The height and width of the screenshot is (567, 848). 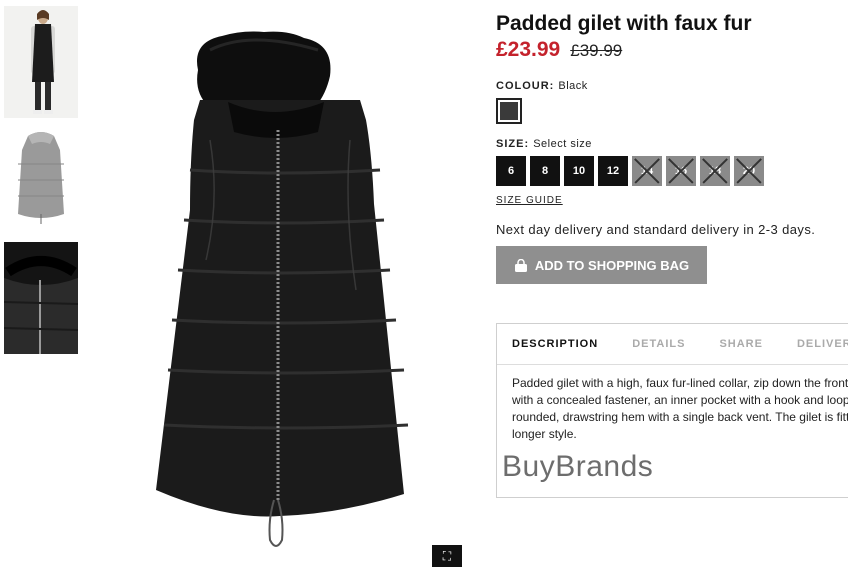 I want to click on tab-share: SHARE, so click(x=741, y=344).